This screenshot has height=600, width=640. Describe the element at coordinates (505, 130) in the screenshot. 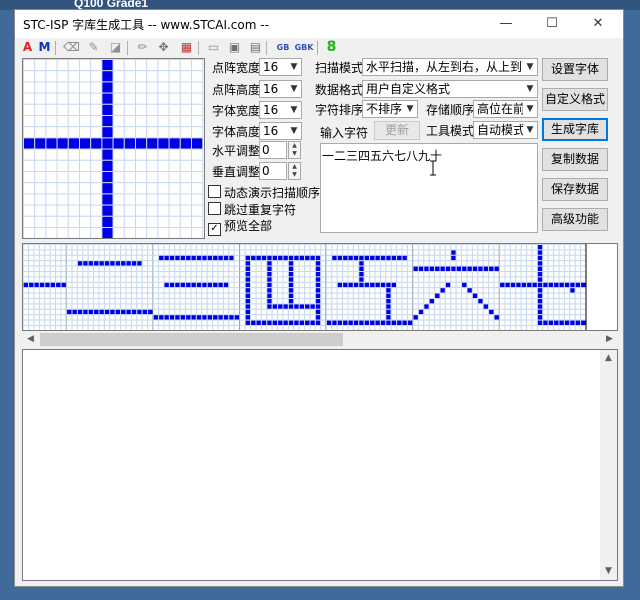

I see `tool-mode-select: 自动模式 ▼` at that location.